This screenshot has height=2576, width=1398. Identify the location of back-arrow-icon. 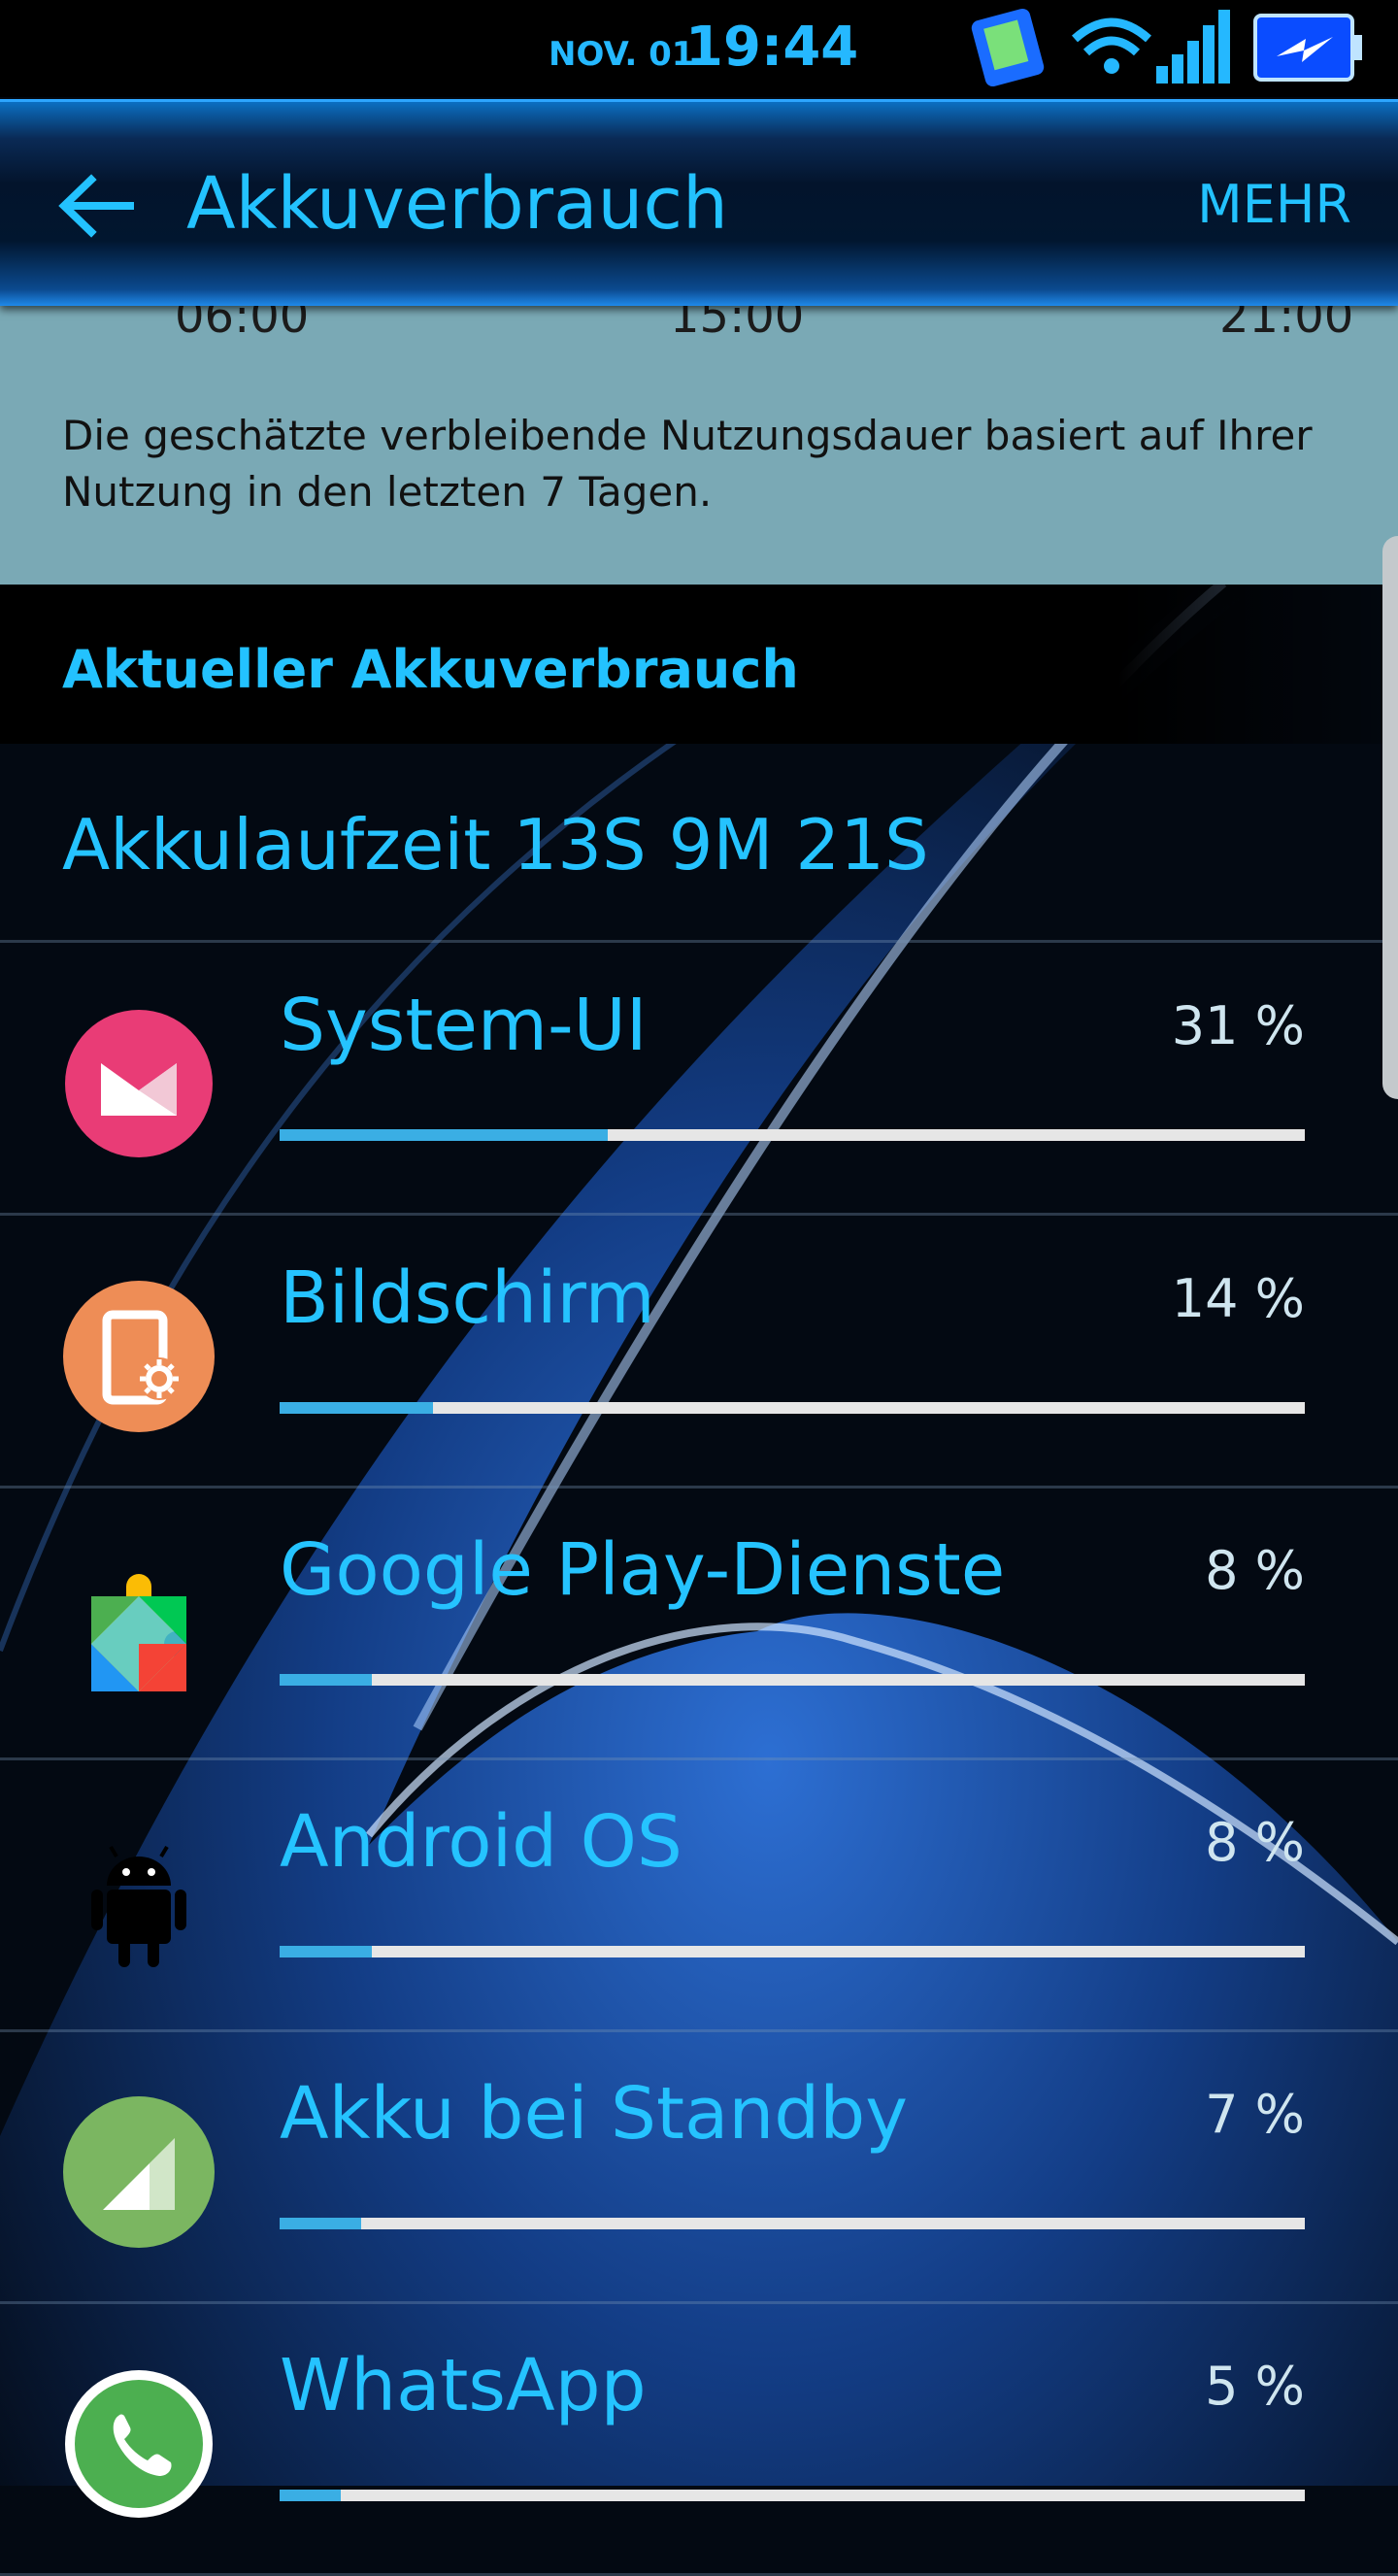
(95, 206).